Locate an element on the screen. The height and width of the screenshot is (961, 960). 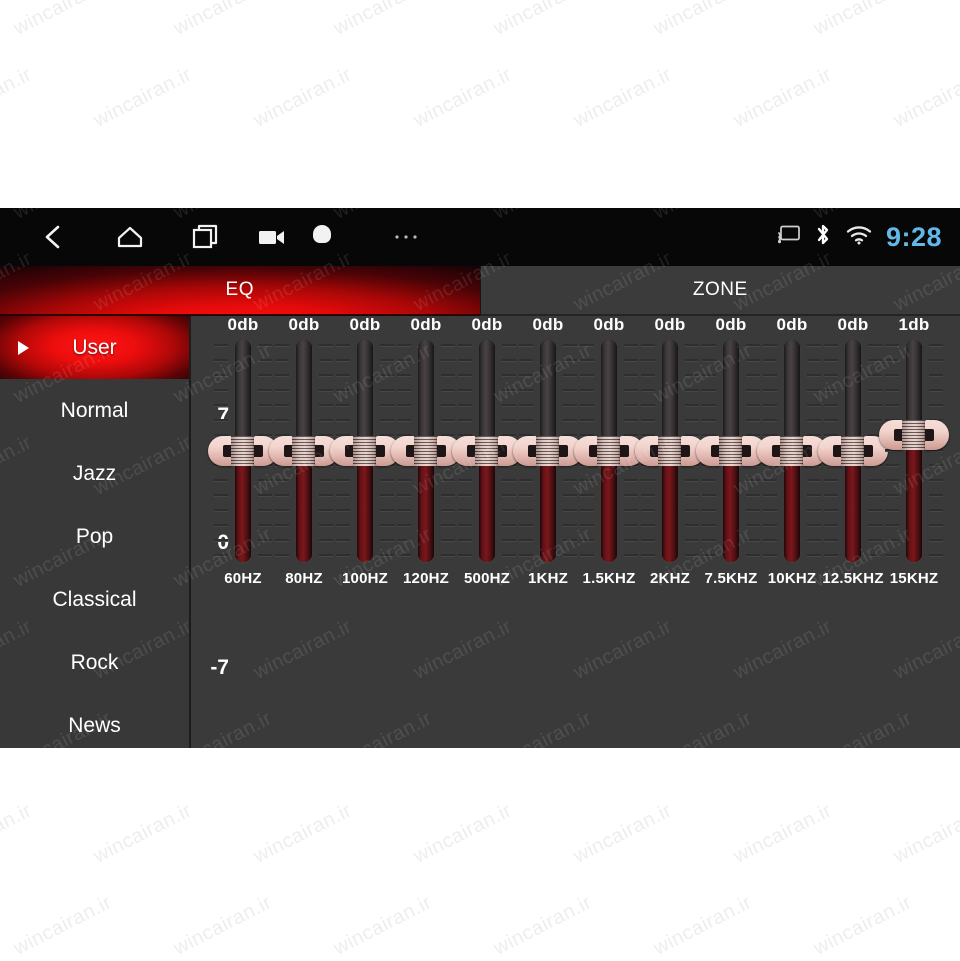
eq-band-frequency-label: 15KHZ is located at coordinates (914, 578).